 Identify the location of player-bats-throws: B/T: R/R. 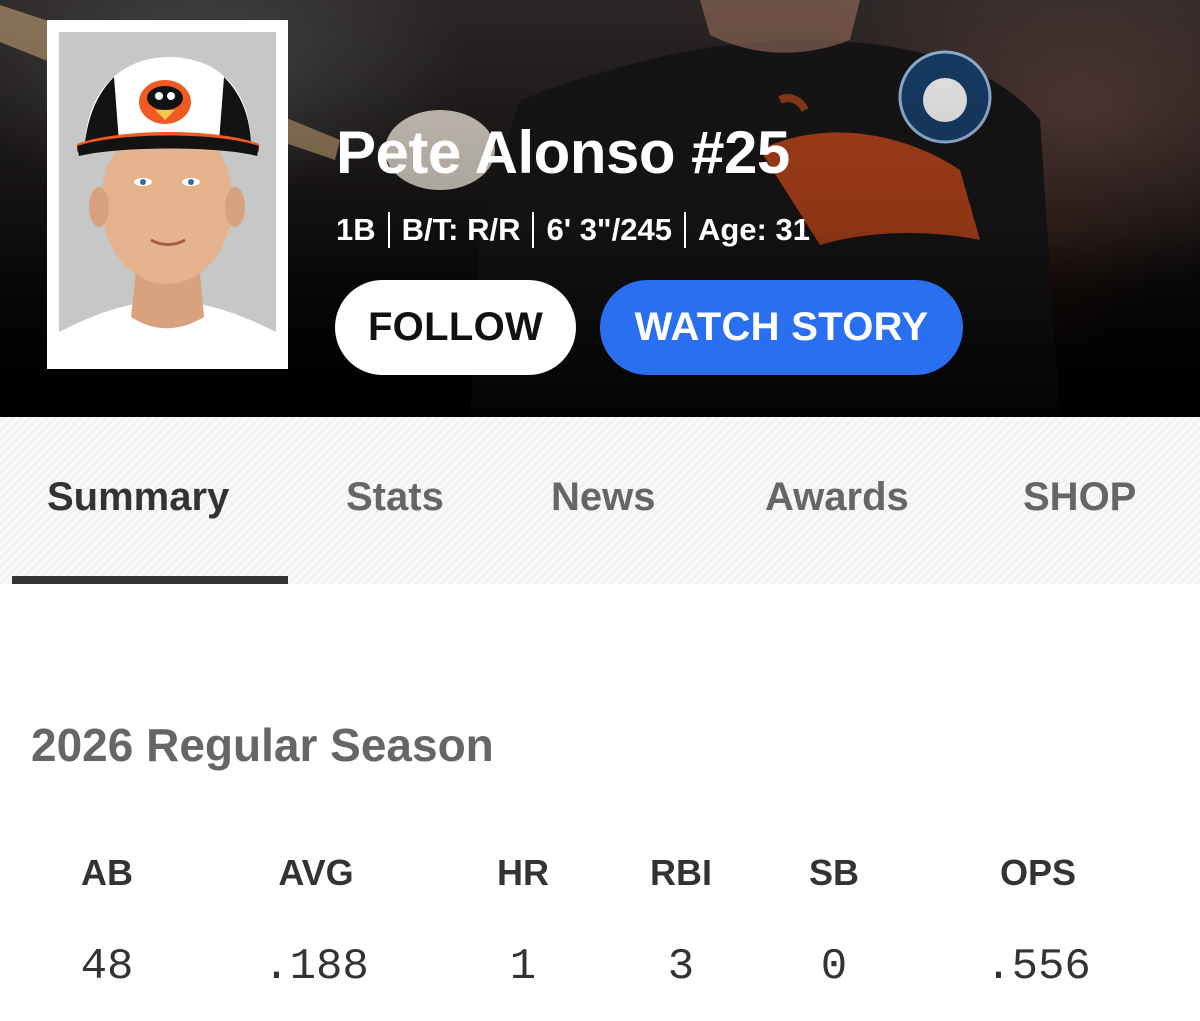
(461, 229).